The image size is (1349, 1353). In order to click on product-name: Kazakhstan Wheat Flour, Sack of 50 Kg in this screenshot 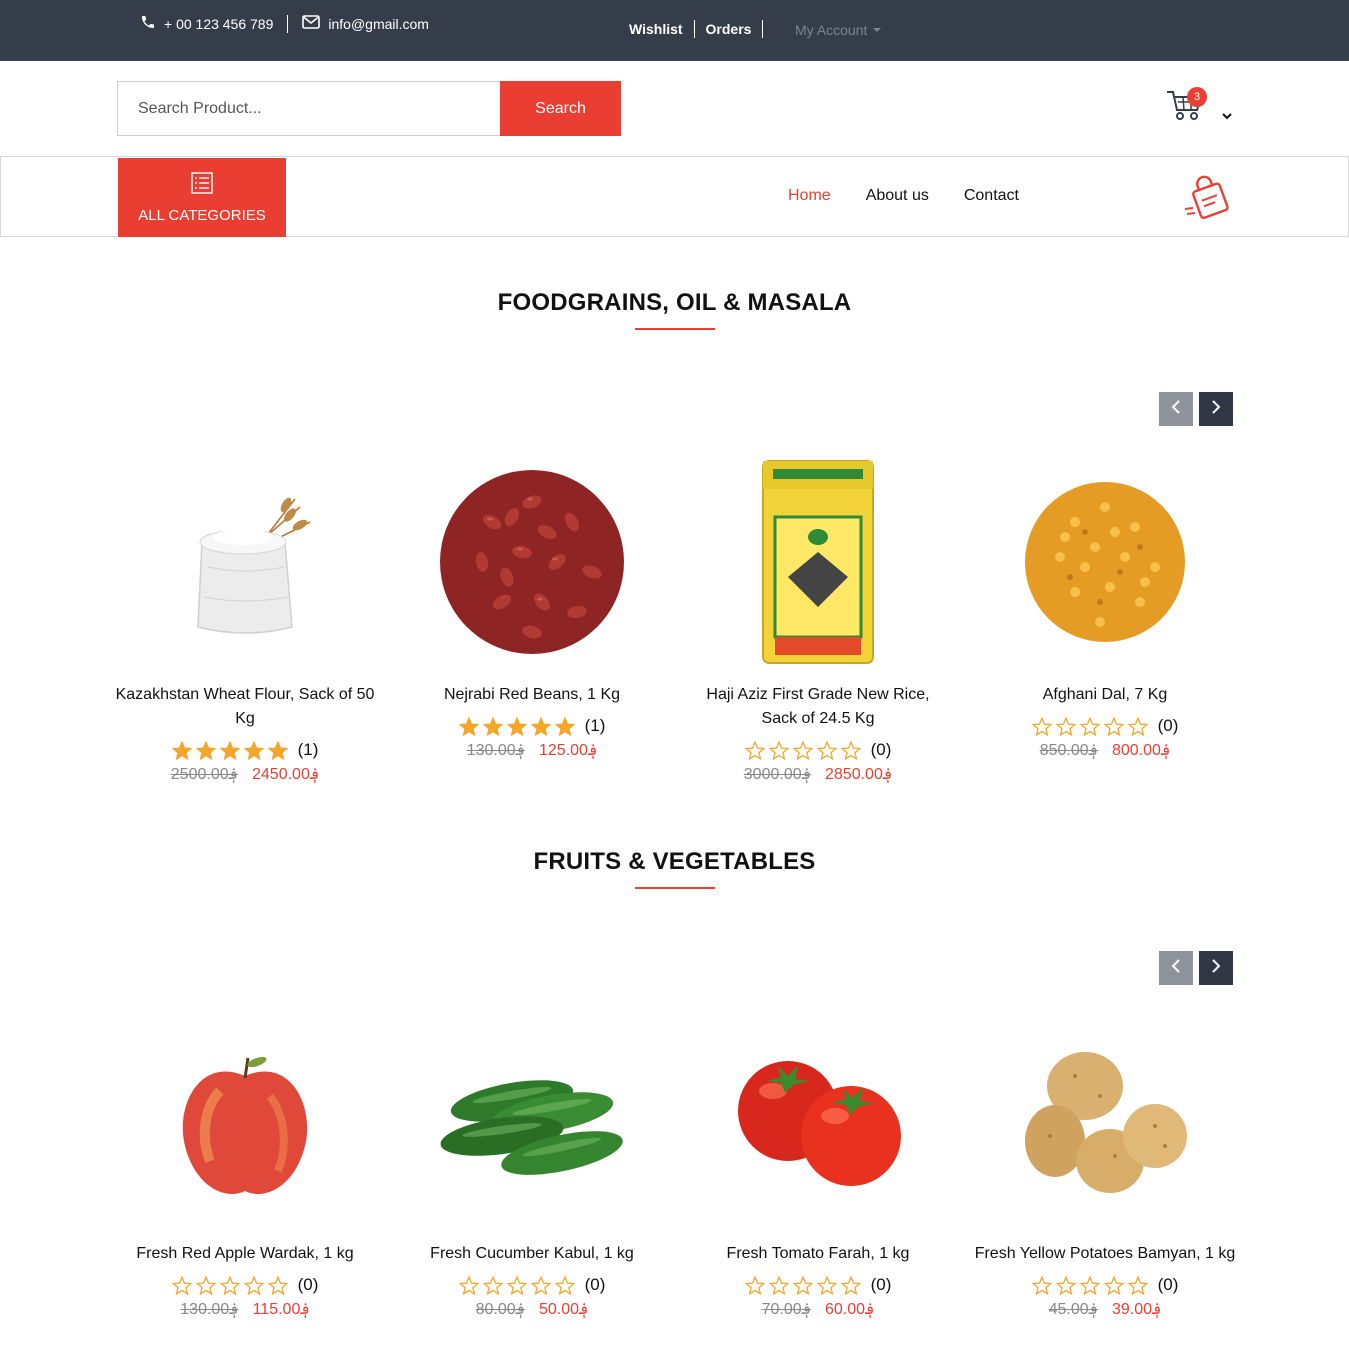, I will do `click(245, 707)`.